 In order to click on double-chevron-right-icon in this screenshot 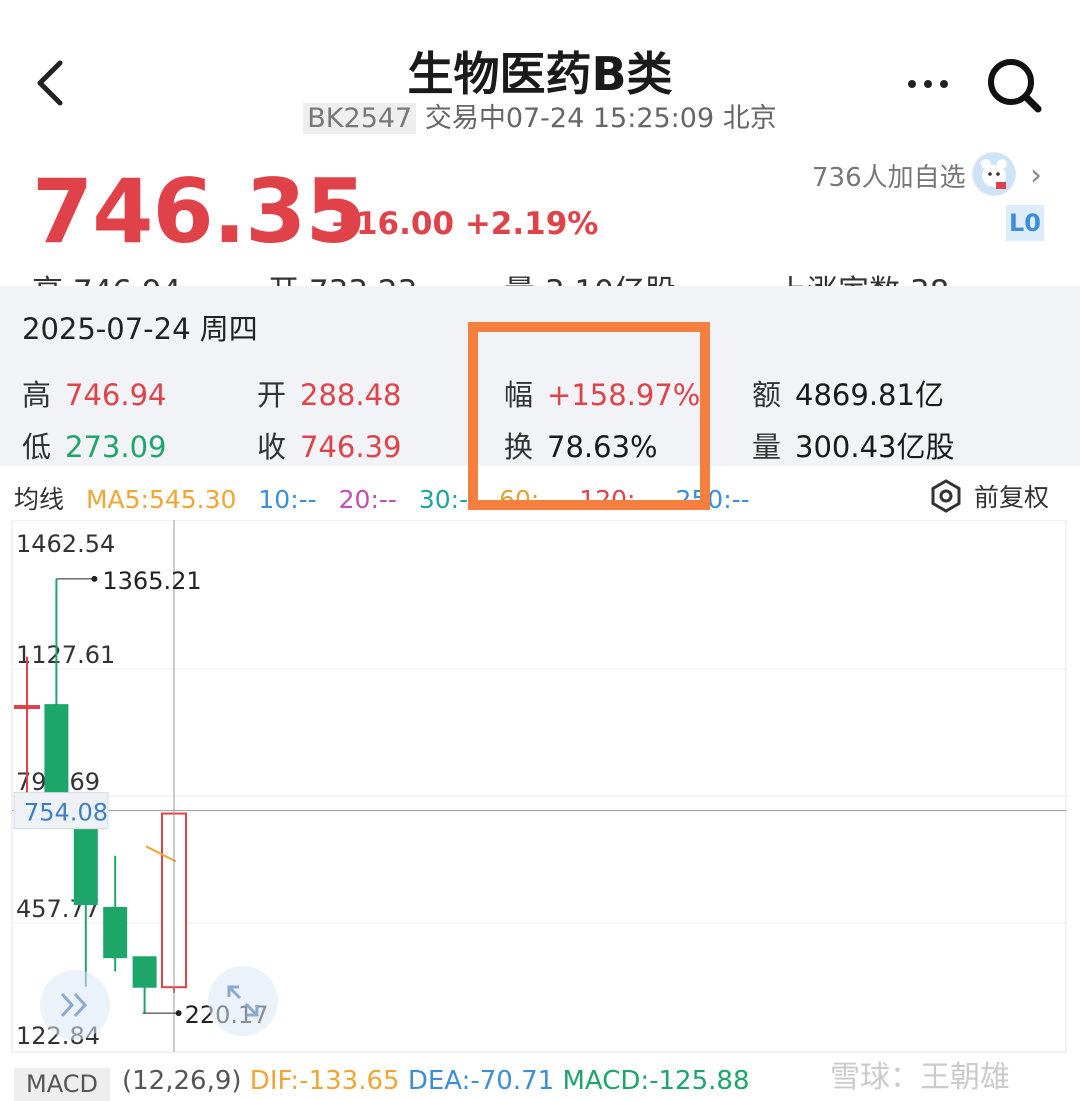, I will do `click(74, 1005)`.